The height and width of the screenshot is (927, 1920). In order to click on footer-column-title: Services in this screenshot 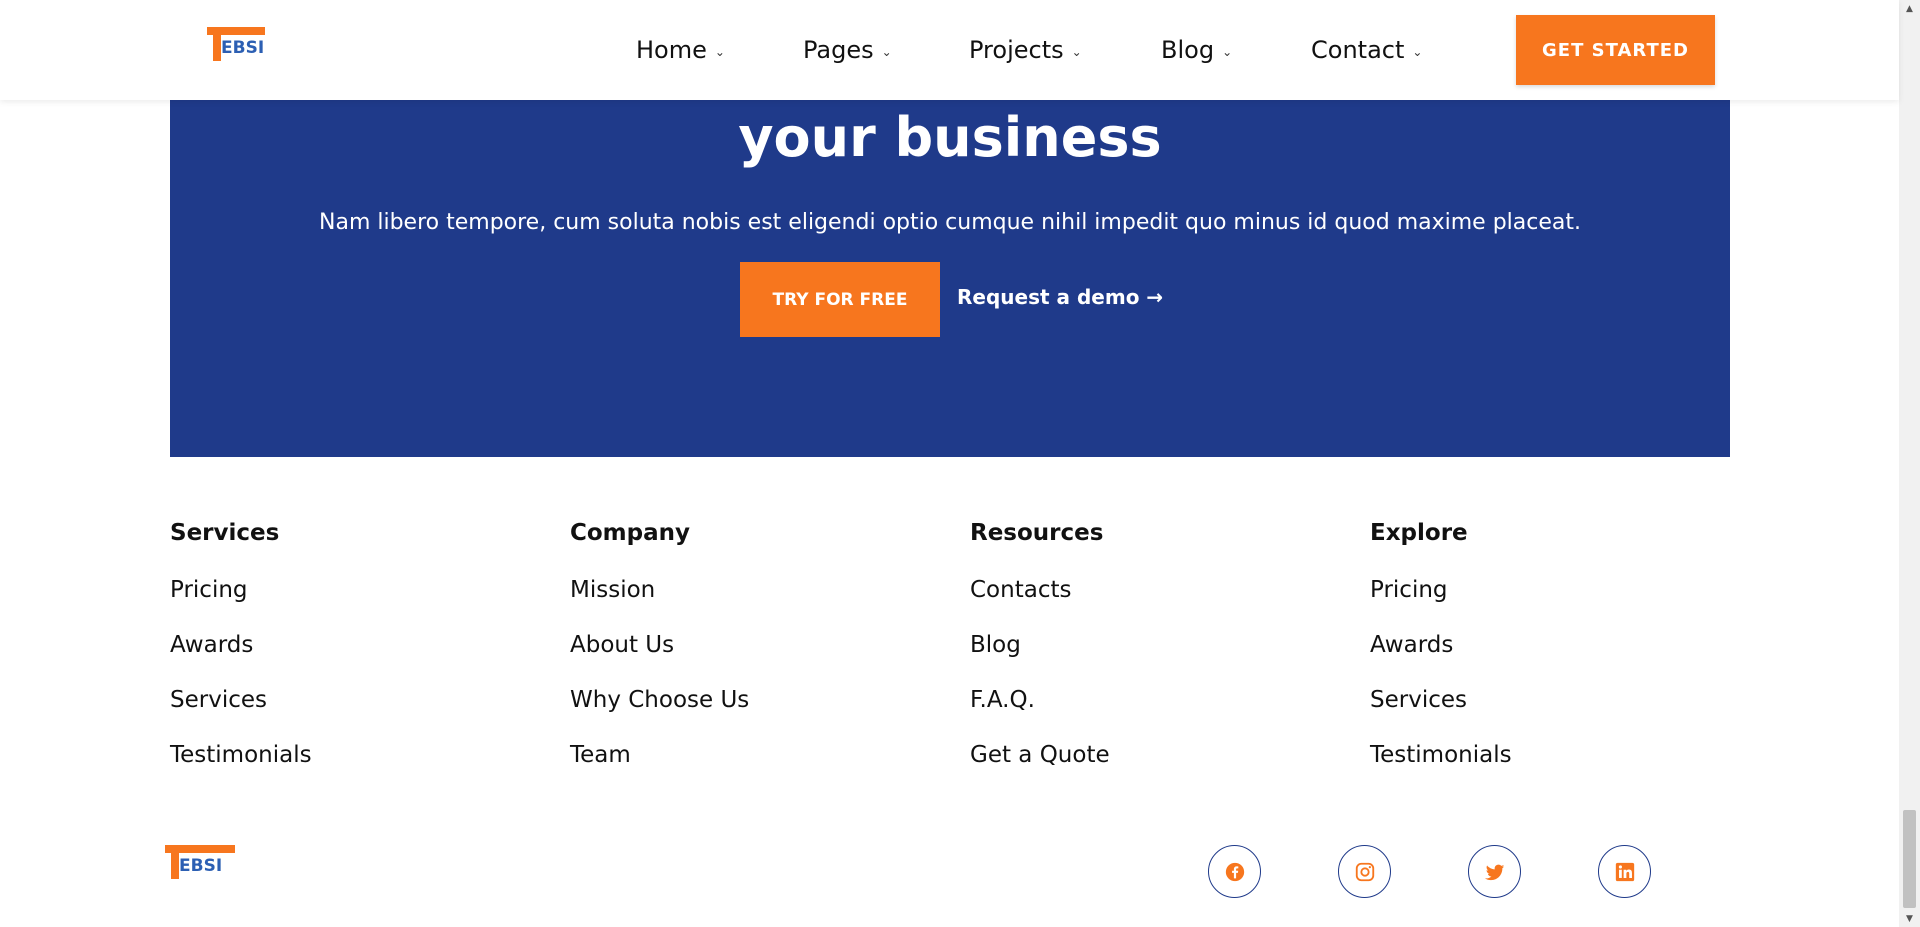, I will do `click(225, 533)`.